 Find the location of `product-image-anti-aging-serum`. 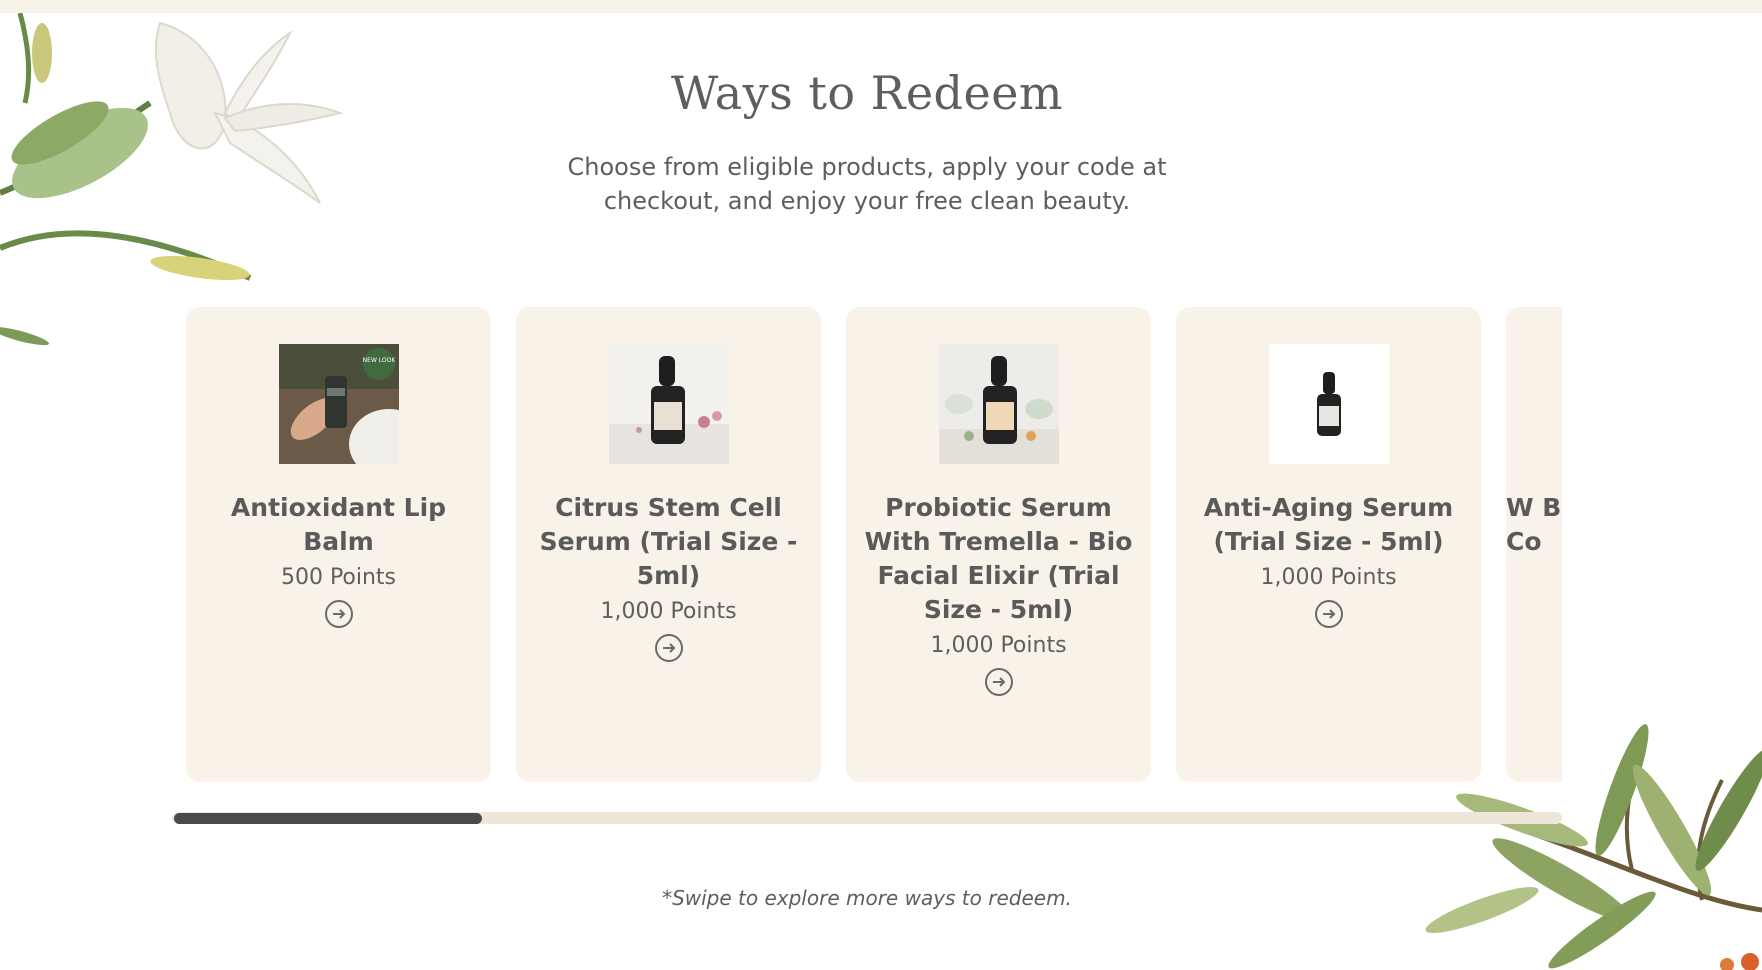

product-image-anti-aging-serum is located at coordinates (1329, 404).